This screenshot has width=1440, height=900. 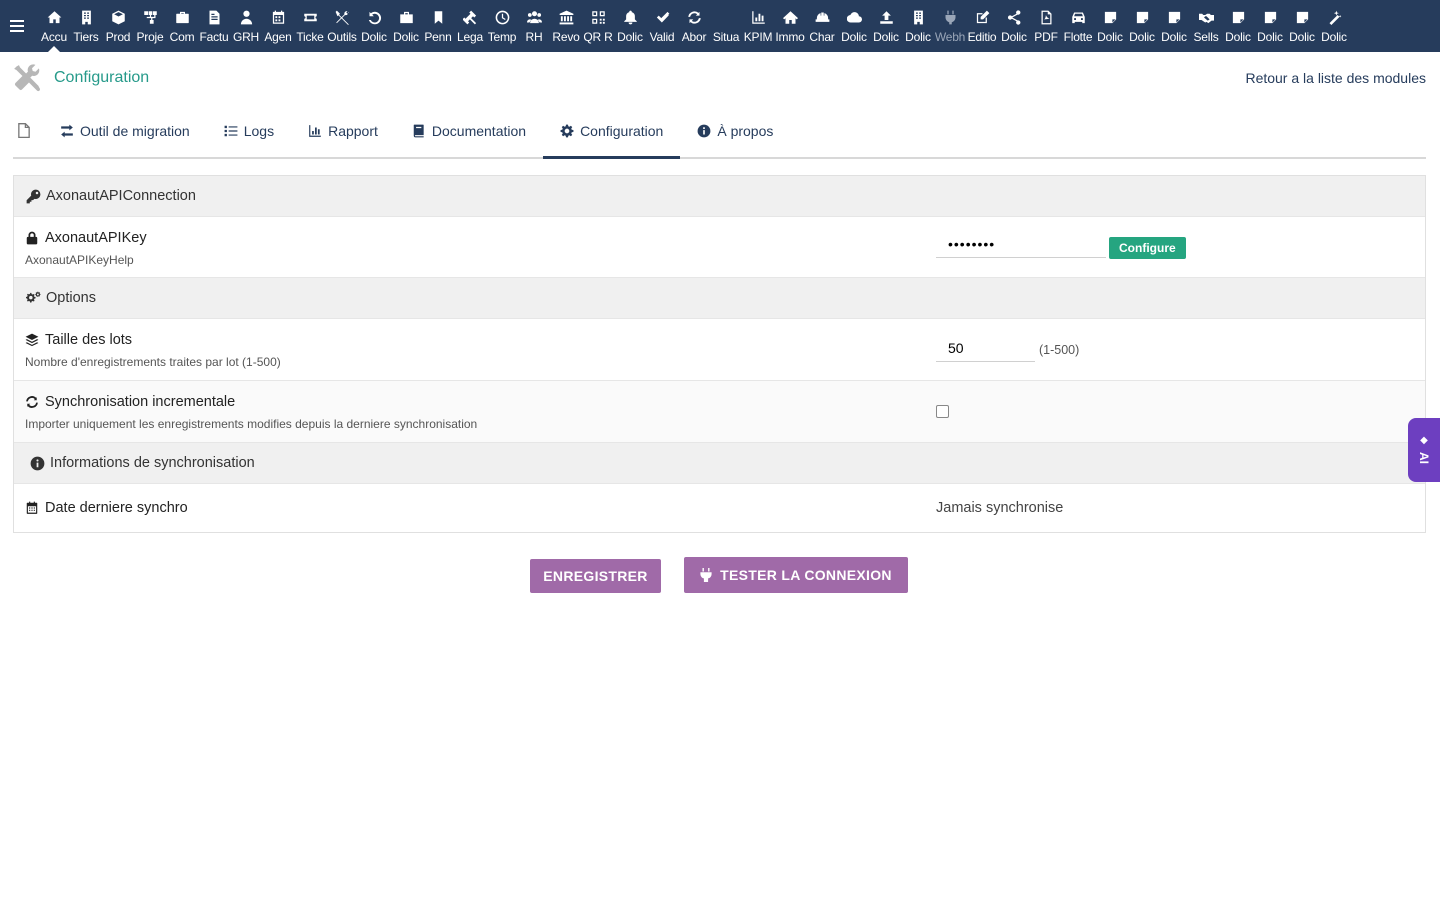 What do you see at coordinates (726, 26) in the screenshot?
I see `top-menu-item: Situa` at bounding box center [726, 26].